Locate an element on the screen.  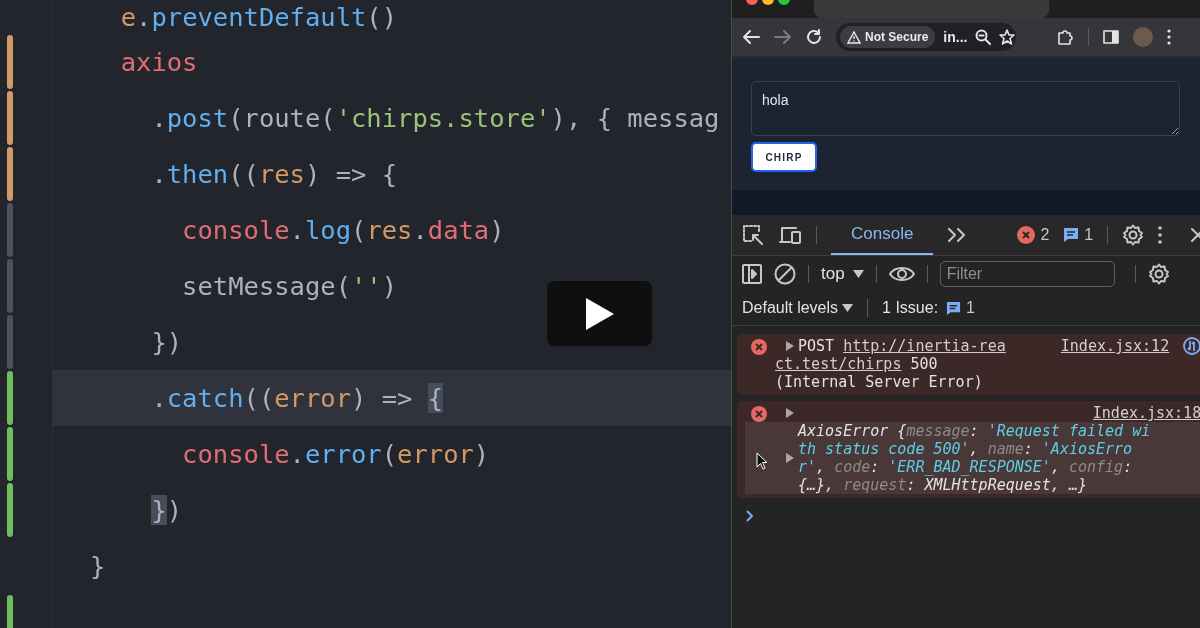
code-line: } is located at coordinates (98, 566).